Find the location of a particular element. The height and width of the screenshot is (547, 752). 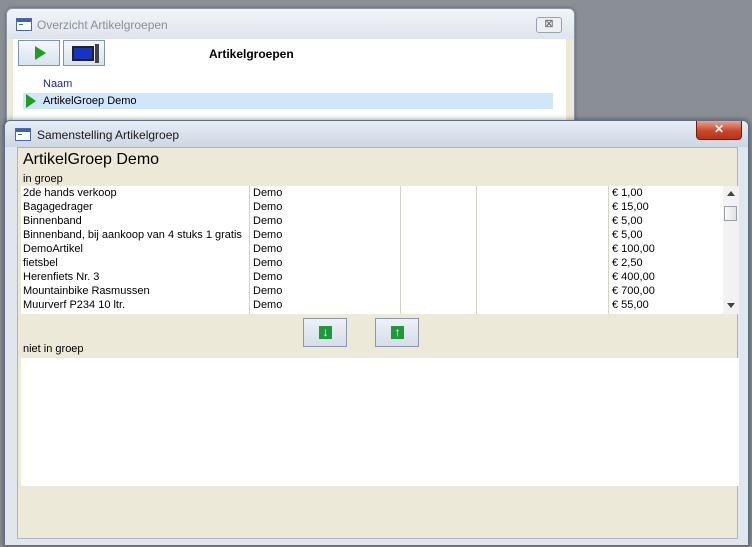

selected-row-arrow-icon is located at coordinates (31, 101).